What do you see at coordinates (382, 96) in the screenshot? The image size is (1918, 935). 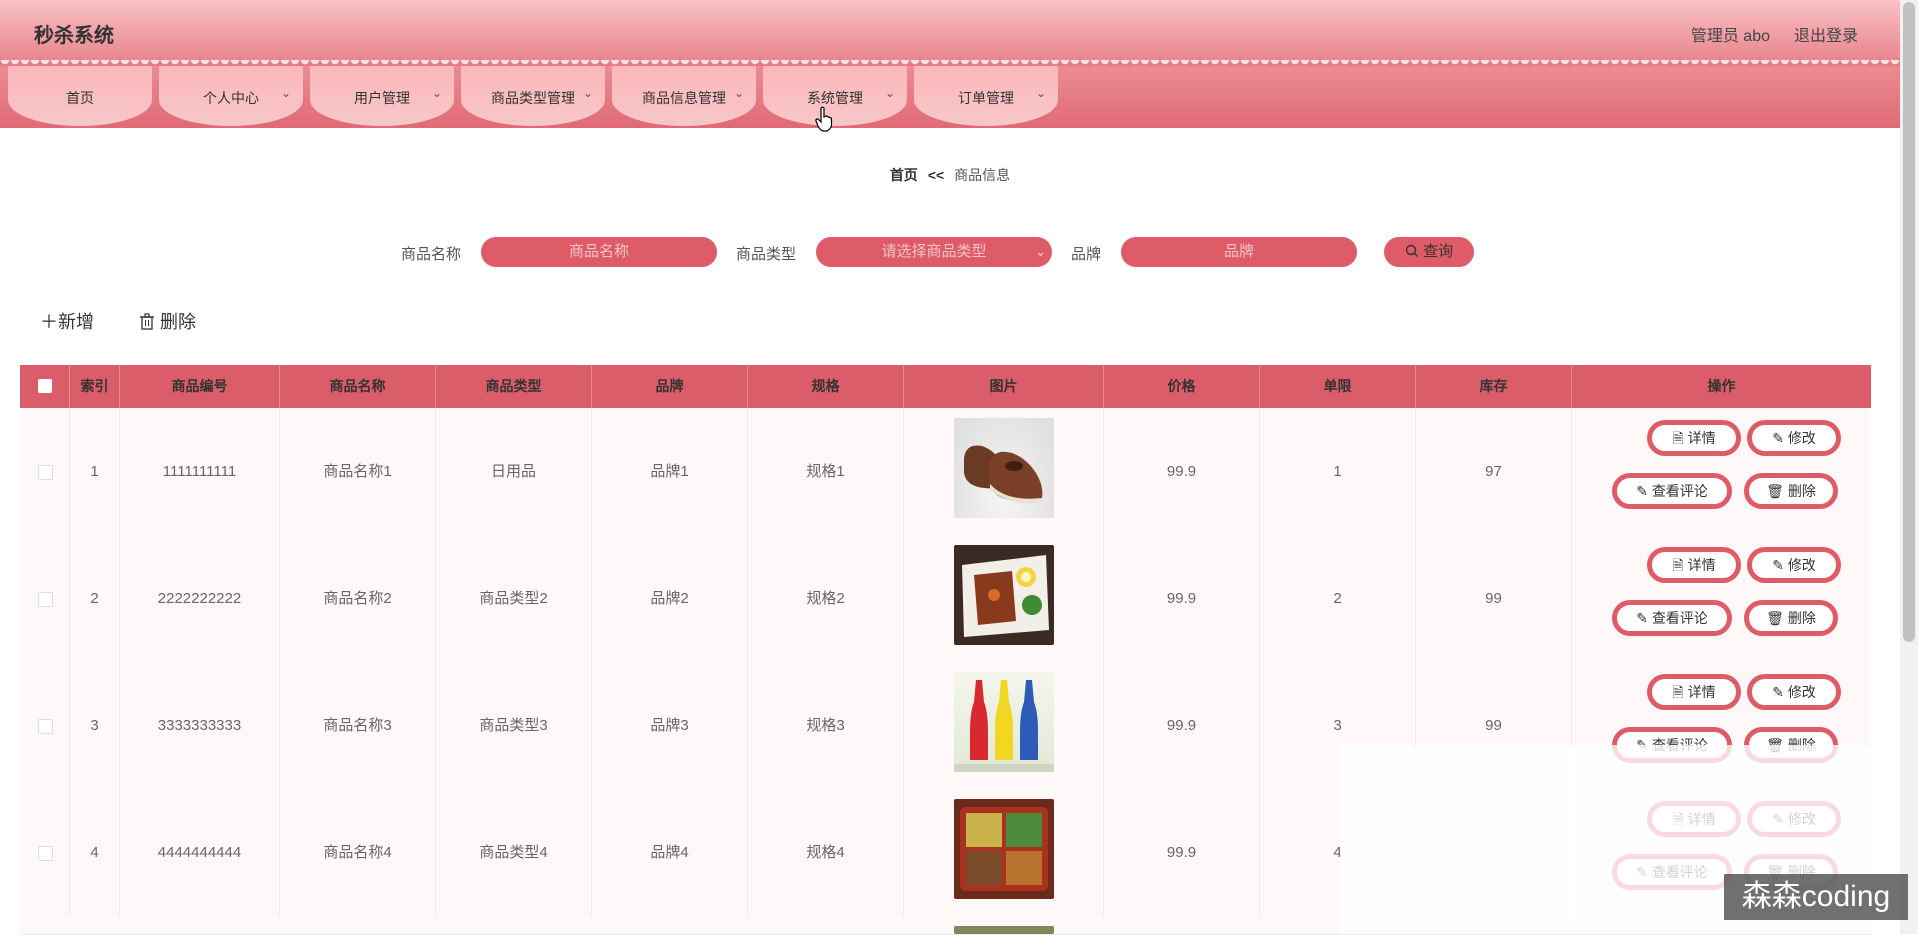 I see `nav-user-management: 用户管理 ⌄` at bounding box center [382, 96].